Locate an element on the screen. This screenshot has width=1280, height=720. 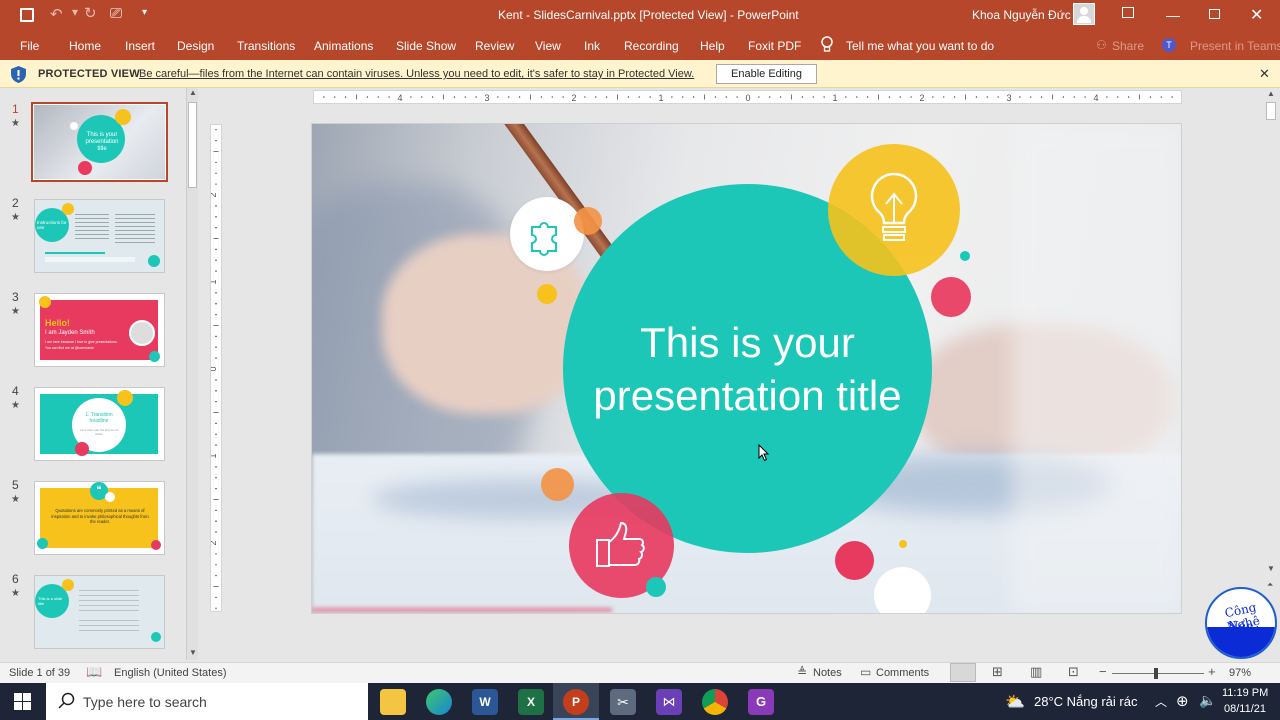
tab-transitions: Transitions is located at coordinates (266, 46).